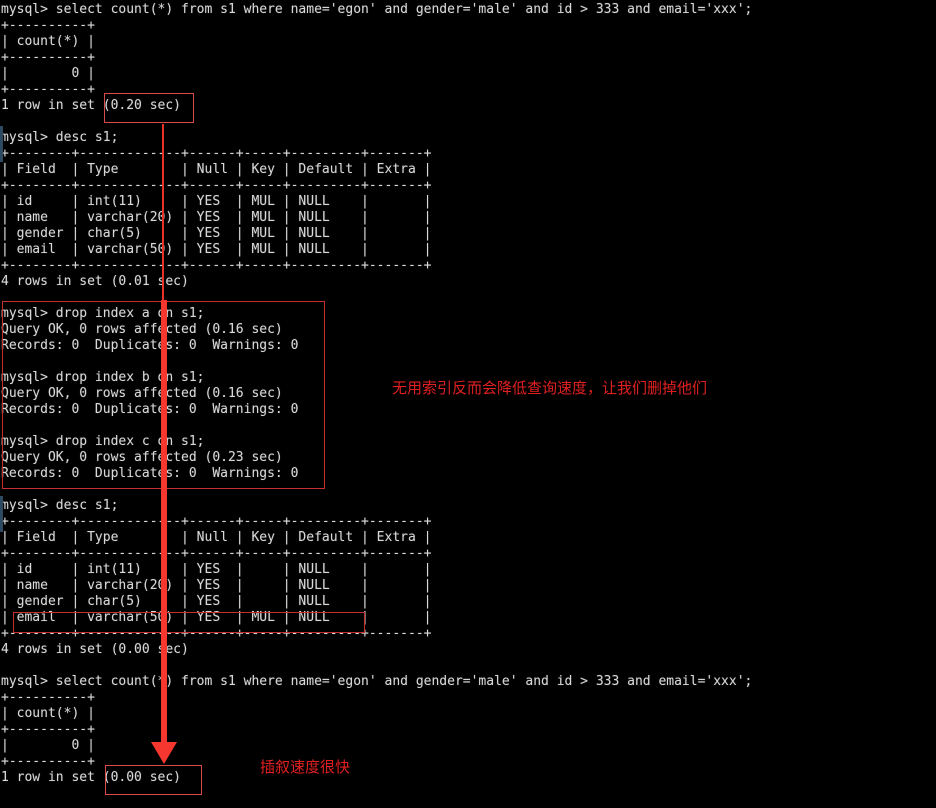 This screenshot has width=936, height=808. What do you see at coordinates (91, 105) in the screenshot?
I see `terminal-line: 1 row in set (0.20 sec)` at bounding box center [91, 105].